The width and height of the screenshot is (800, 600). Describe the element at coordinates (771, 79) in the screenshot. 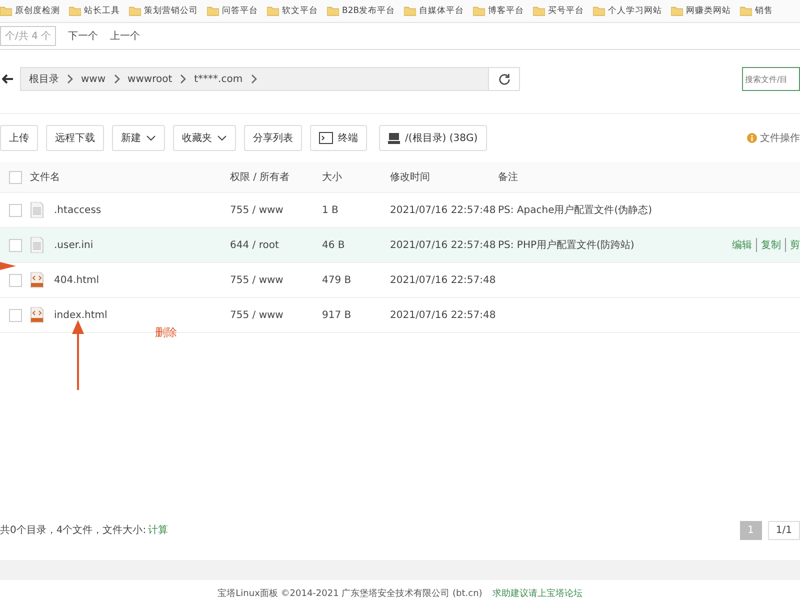

I see `search-field: 搜索文件/目` at that location.